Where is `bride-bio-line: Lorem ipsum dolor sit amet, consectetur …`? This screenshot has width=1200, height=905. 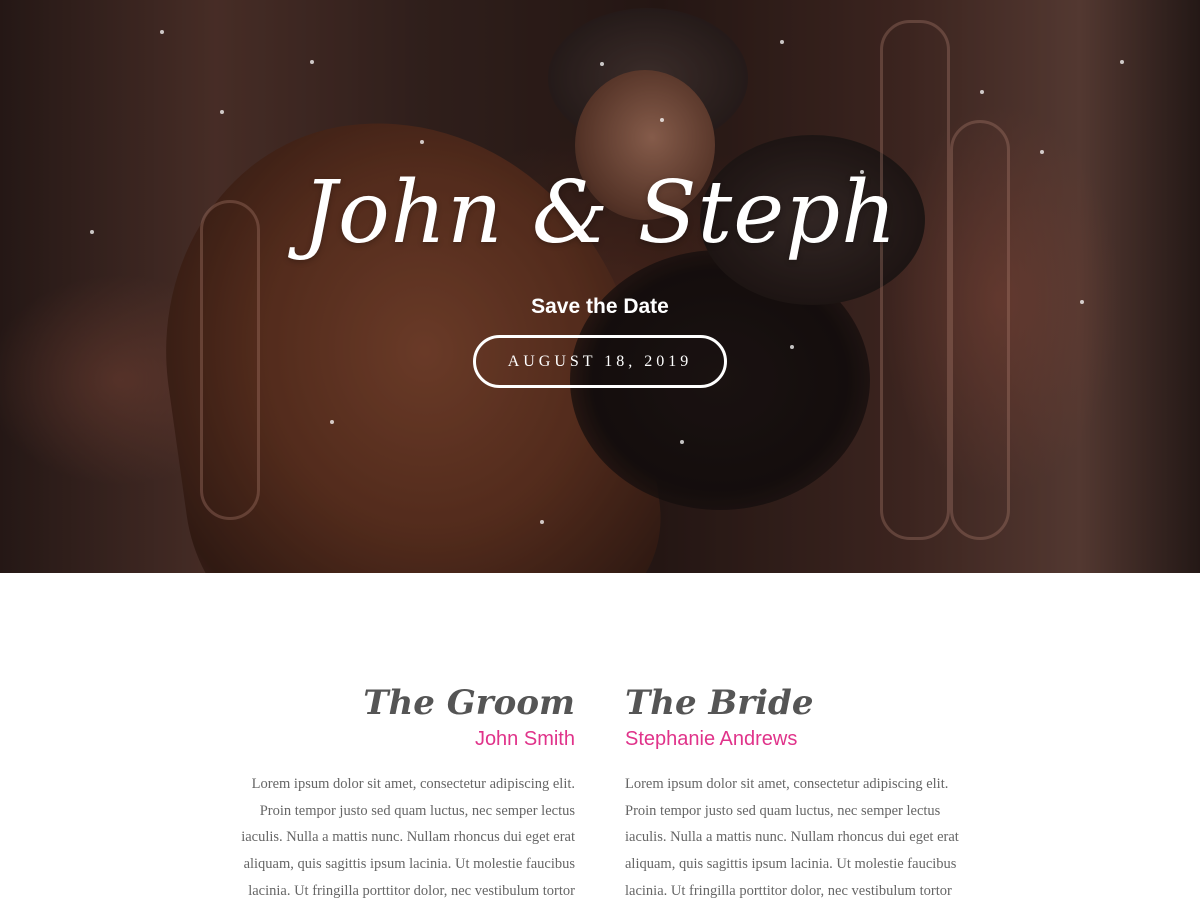
bride-bio-line: Lorem ipsum dolor sit amet, consectetur … is located at coordinates (787, 784).